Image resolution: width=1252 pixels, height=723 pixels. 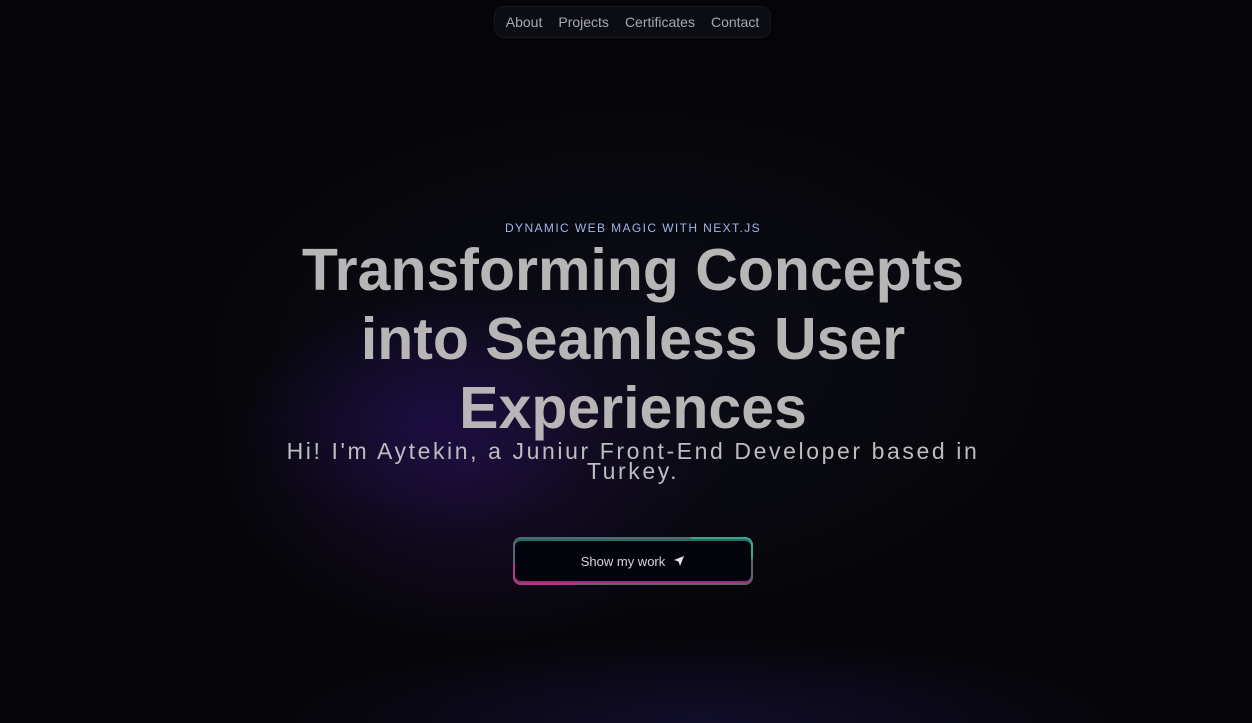 I want to click on show-my-work-label: Show my work, so click(x=623, y=561).